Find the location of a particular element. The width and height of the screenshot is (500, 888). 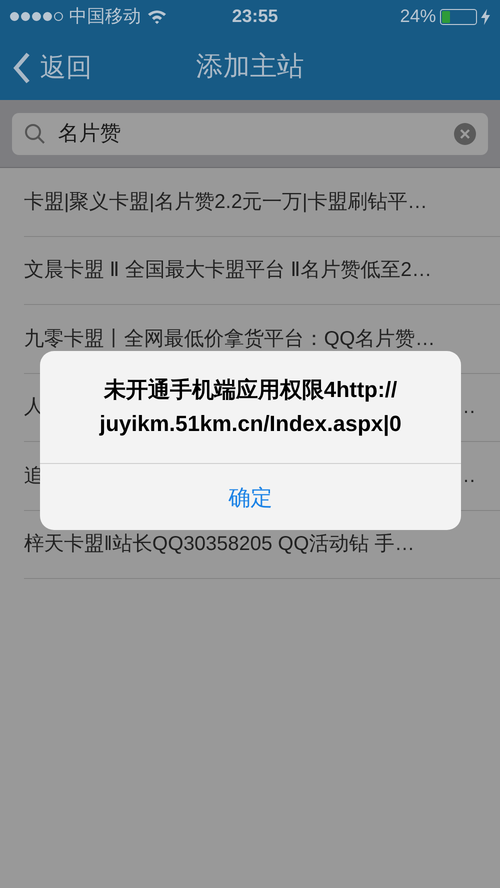

back-button: 返回 is located at coordinates (52, 67).